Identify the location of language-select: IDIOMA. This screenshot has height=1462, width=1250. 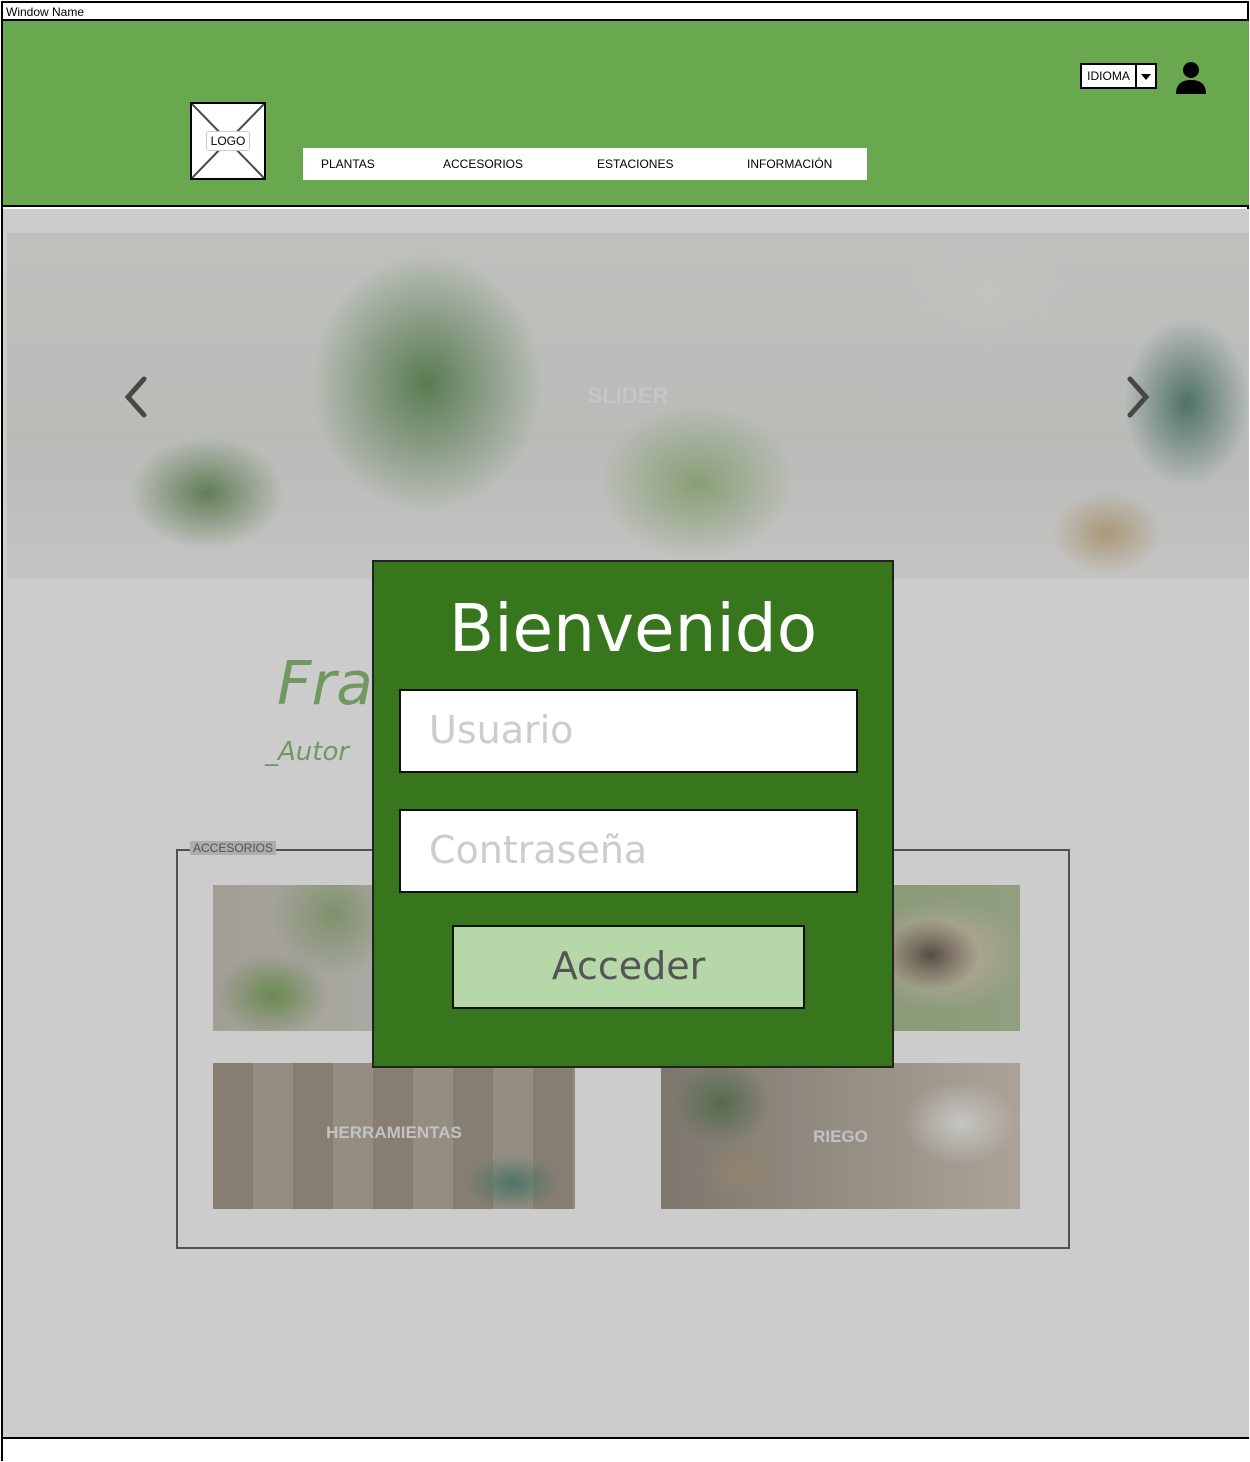
(1118, 76).